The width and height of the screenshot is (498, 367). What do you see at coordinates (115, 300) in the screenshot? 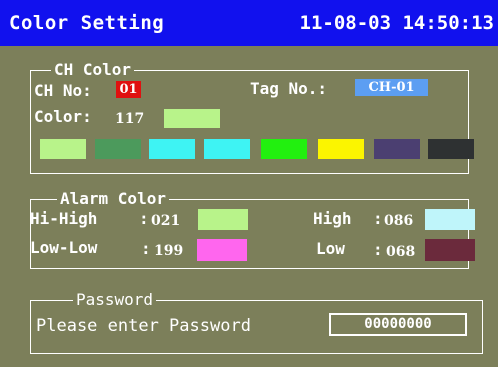
I see `password-legend: Password` at bounding box center [115, 300].